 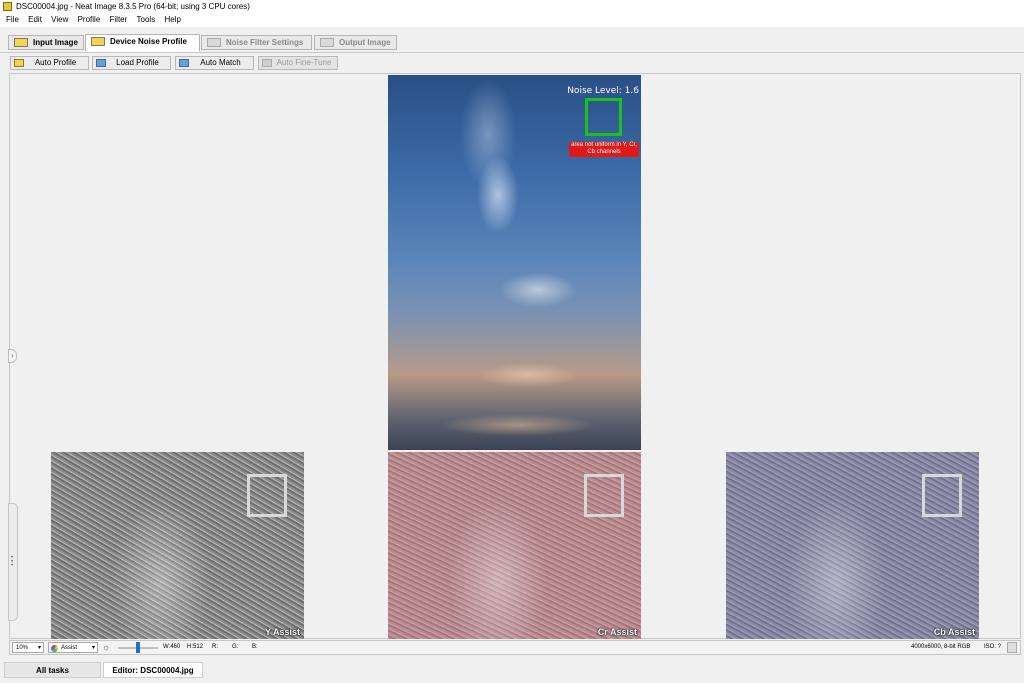 I want to click on iso-readout: ISO: ?, so click(x=993, y=647).